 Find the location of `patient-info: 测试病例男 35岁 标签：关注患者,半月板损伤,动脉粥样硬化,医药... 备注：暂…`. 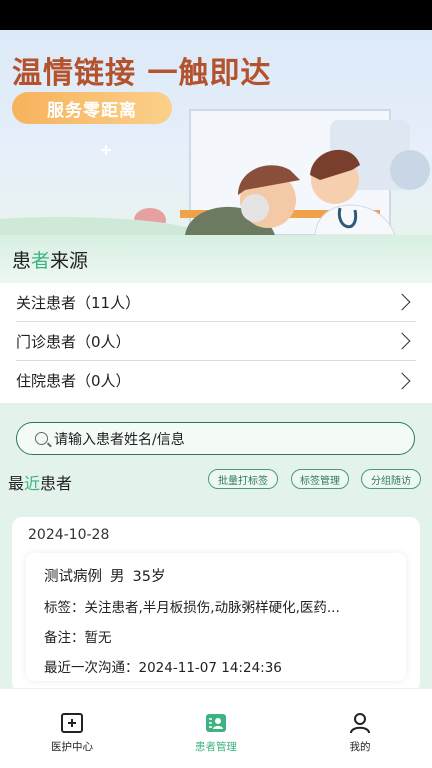

patient-info: 测试病例男 35岁 标签：关注患者,半月板损伤,动脉粥样硬化,医药... 备注：暂… is located at coordinates (216, 617).